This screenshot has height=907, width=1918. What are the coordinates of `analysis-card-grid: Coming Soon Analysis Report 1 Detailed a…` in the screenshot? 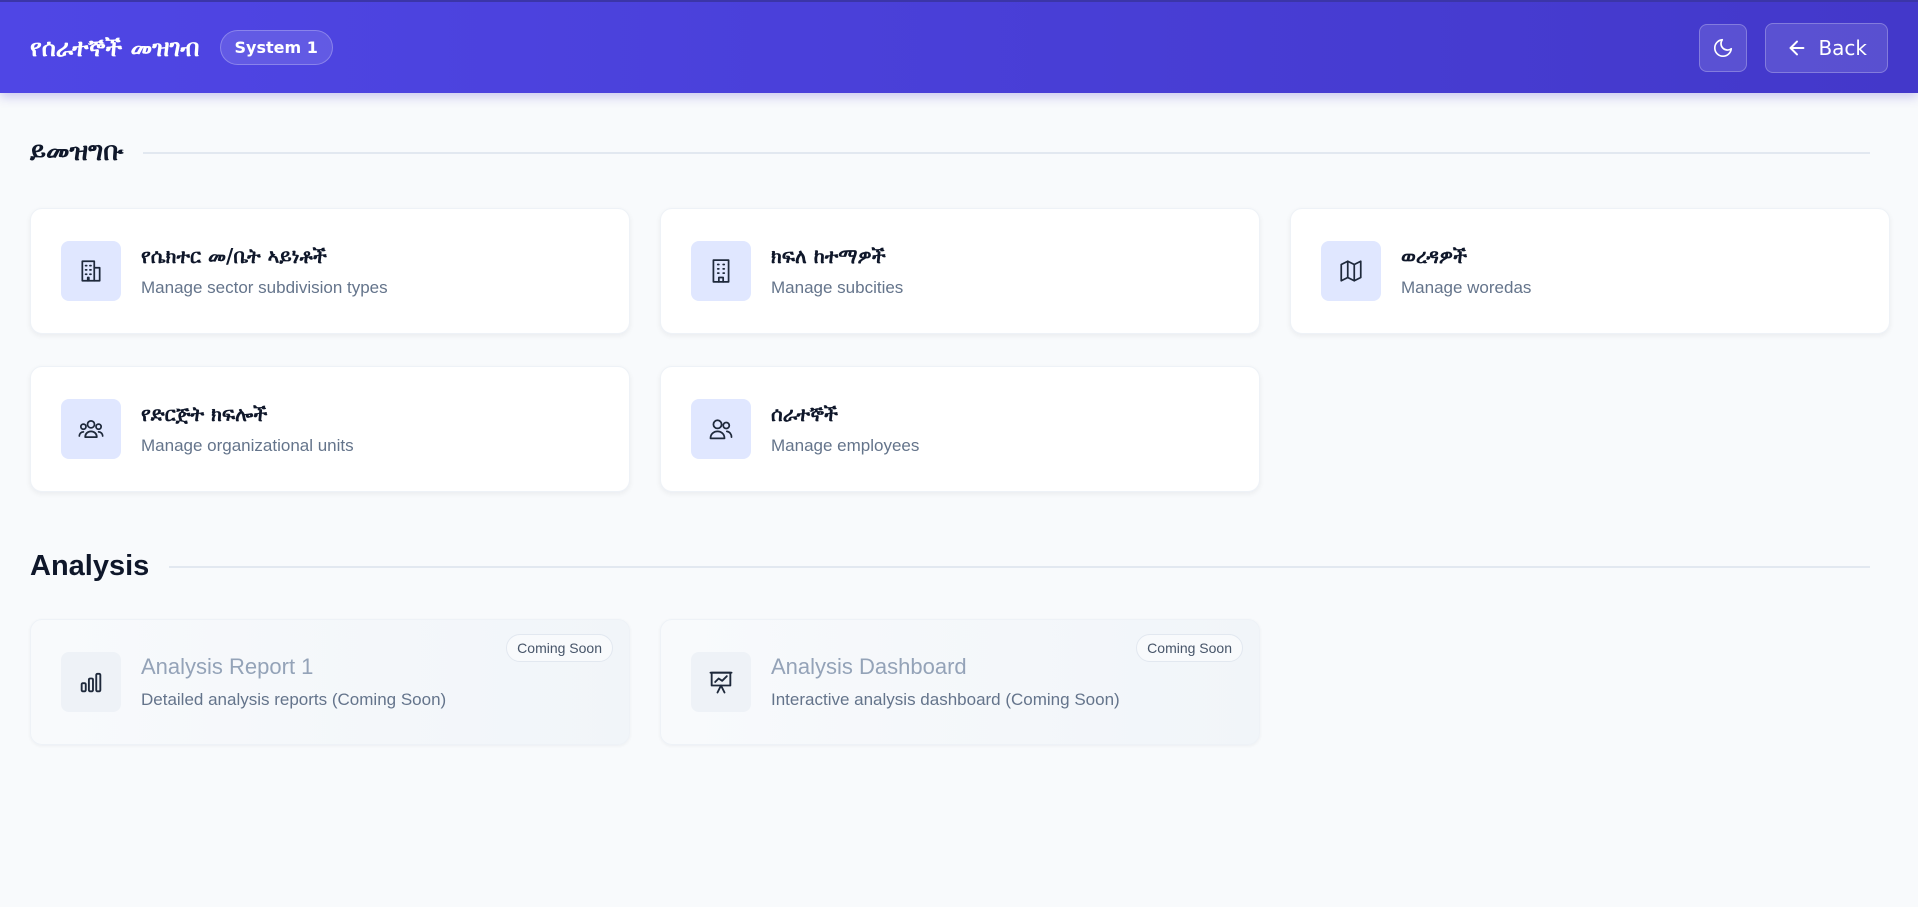 It's located at (959, 682).